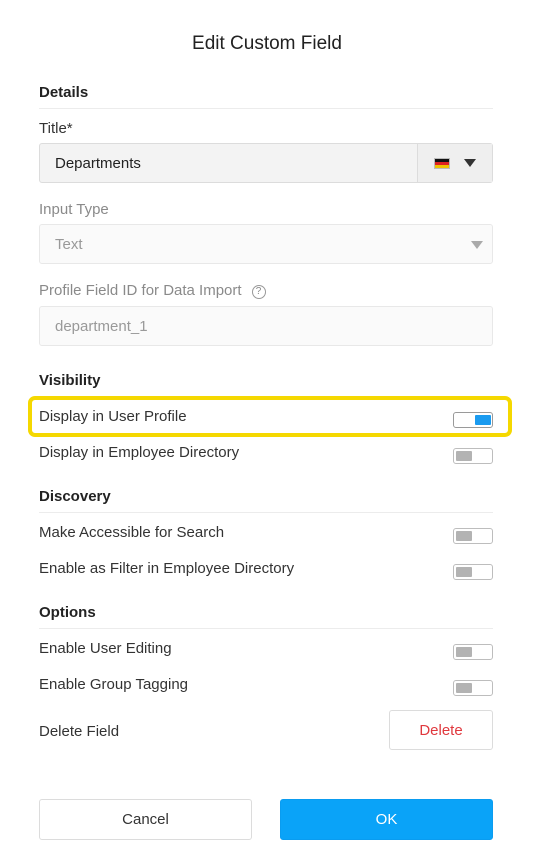 Image resolution: width=534 pixels, height=855 pixels. I want to click on input-type-select: Text, so click(266, 244).